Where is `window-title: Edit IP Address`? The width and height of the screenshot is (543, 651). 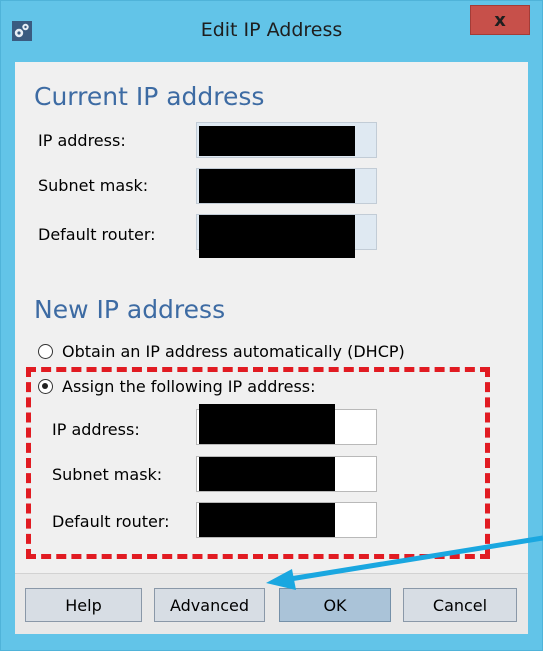 window-title: Edit IP Address is located at coordinates (271, 30).